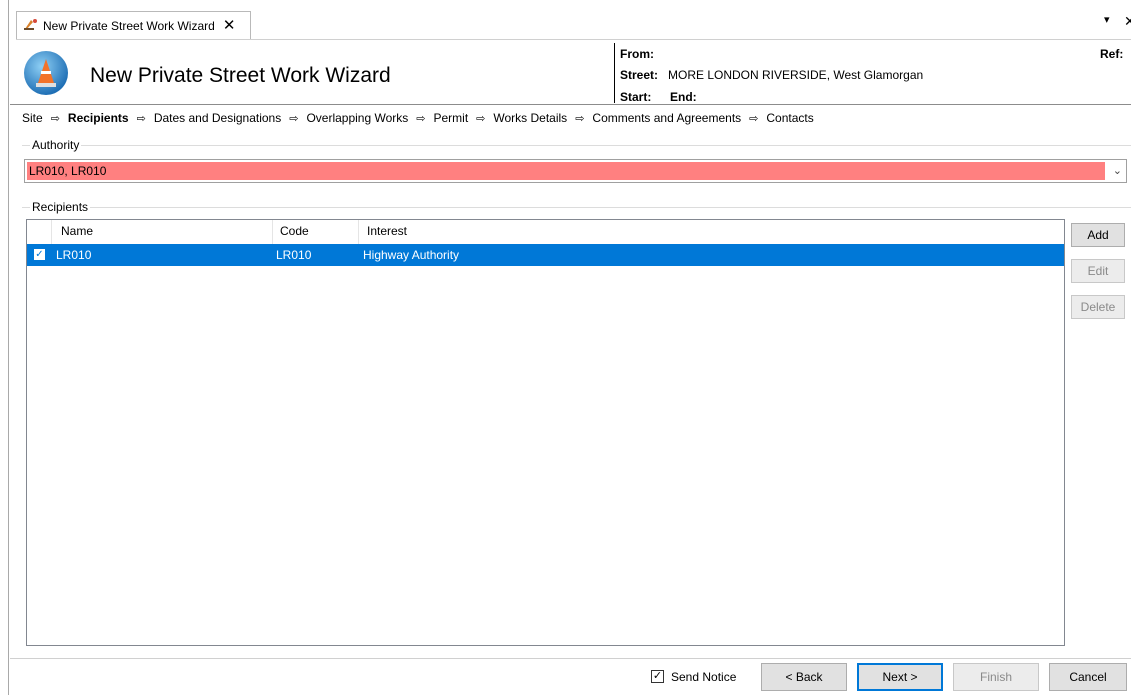 The image size is (1131, 695). I want to click on column-header-interest: Interest, so click(387, 231).